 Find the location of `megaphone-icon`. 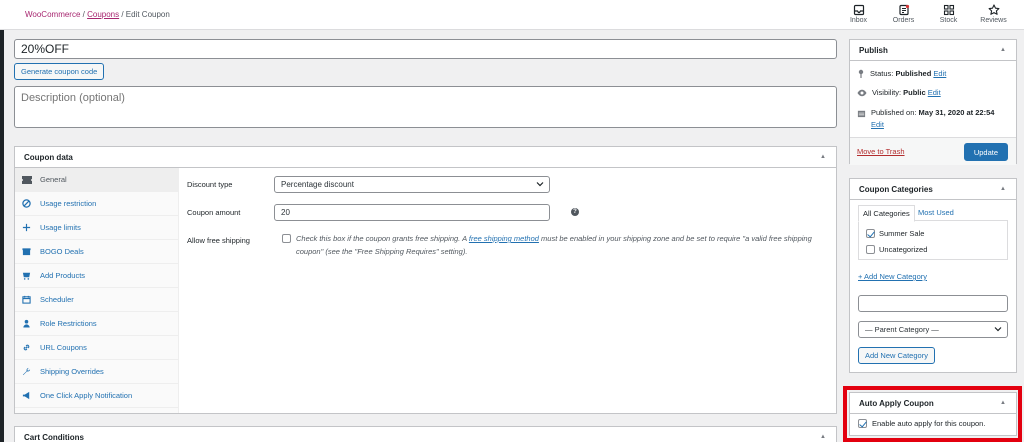

megaphone-icon is located at coordinates (26, 395).